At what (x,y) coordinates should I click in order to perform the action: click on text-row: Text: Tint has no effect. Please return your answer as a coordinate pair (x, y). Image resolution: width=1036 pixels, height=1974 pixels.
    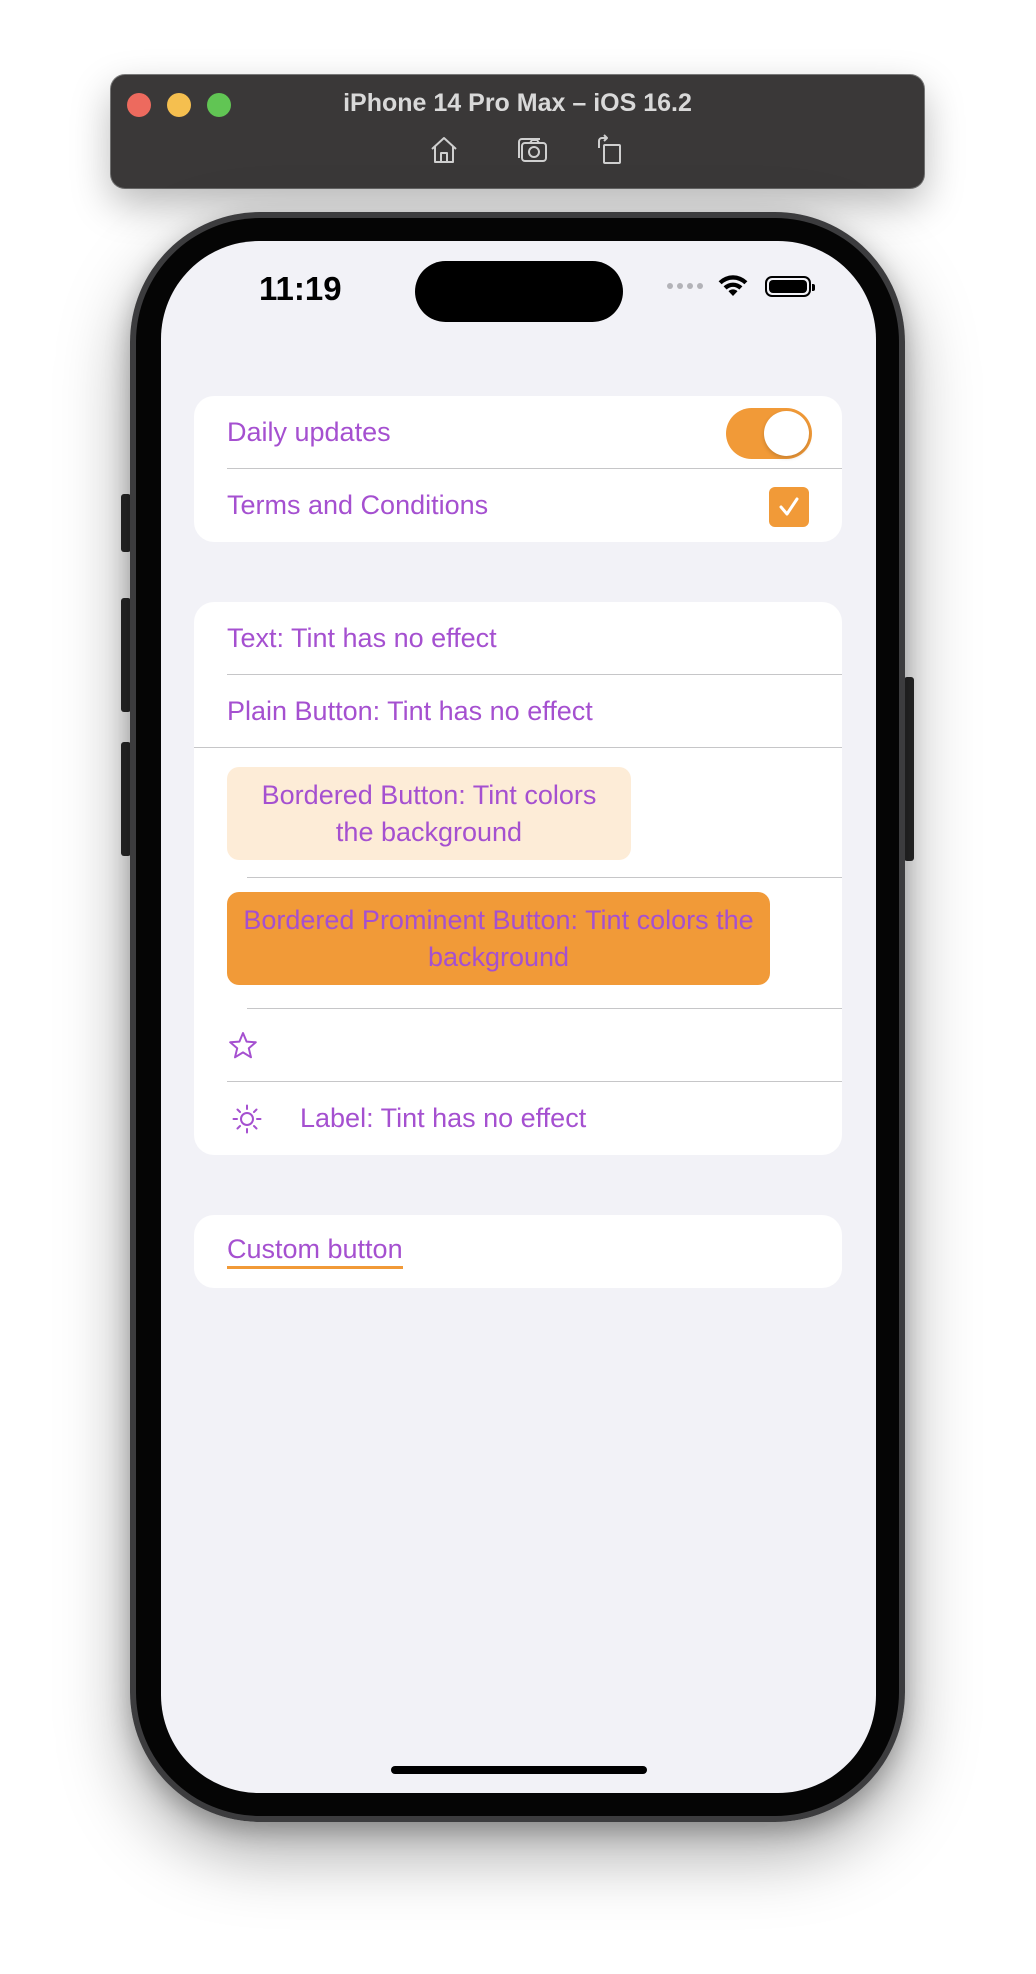
    Looking at the image, I should click on (518, 638).